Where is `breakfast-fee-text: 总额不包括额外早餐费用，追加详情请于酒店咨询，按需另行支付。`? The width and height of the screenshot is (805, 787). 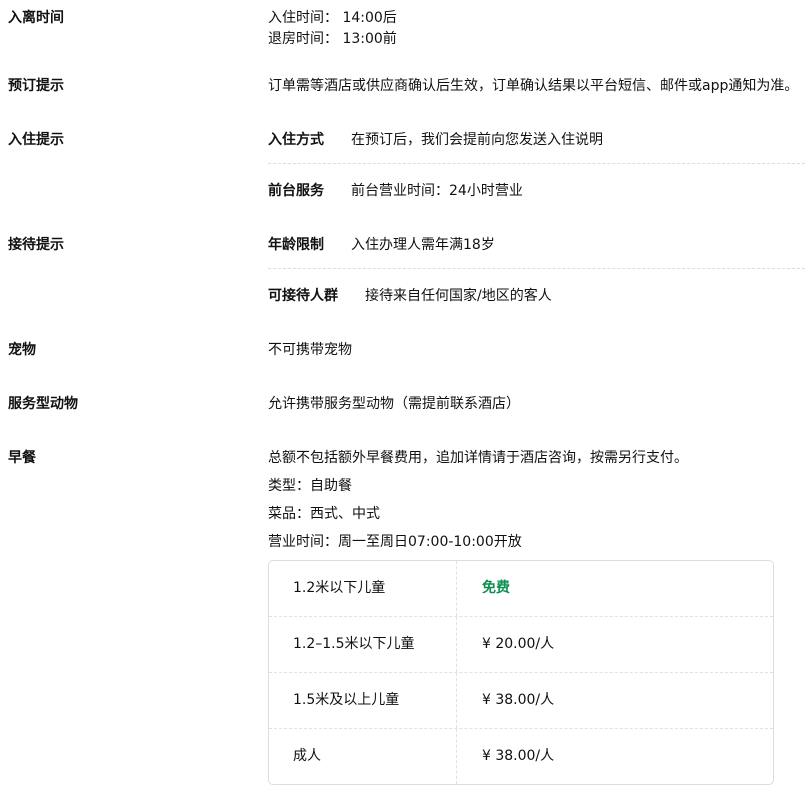
breakfast-fee-text: 总额不包括额外早餐费用，追加详情请于酒店咨询，按需另行支付。 is located at coordinates (478, 458).